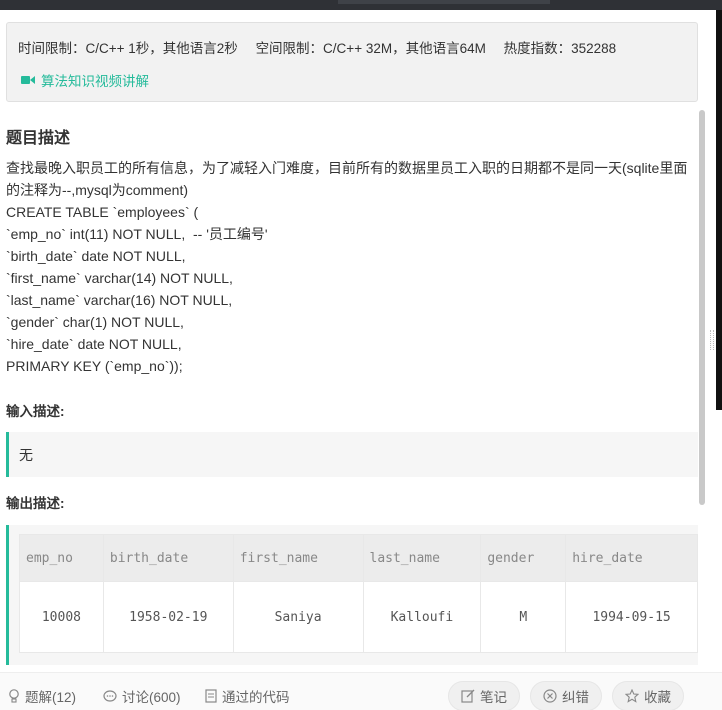 This screenshot has height=710, width=722. I want to click on input-value: 无, so click(26, 455).